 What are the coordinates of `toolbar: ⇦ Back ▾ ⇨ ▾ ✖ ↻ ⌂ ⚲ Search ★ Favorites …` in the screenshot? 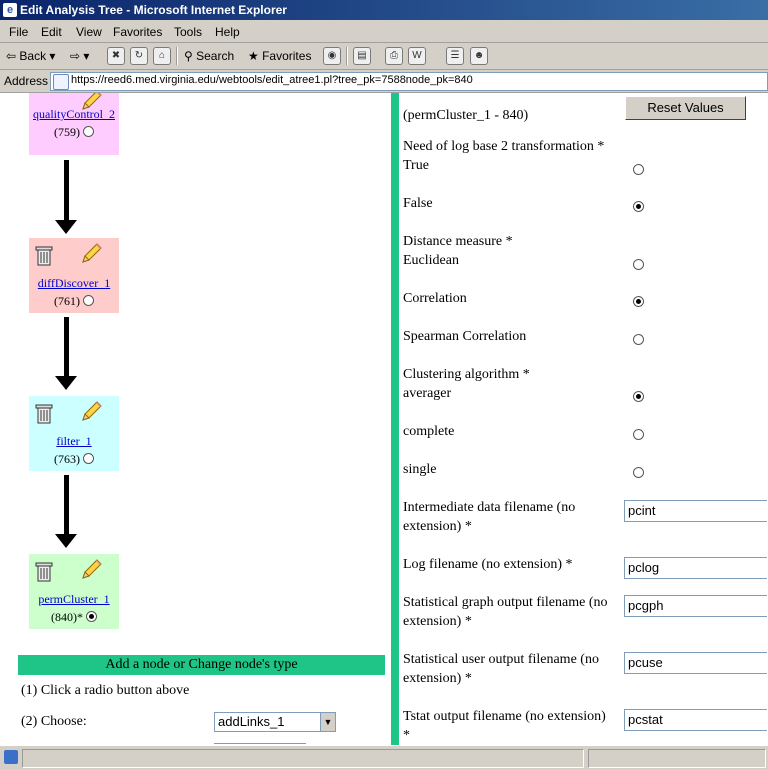 It's located at (384, 56).